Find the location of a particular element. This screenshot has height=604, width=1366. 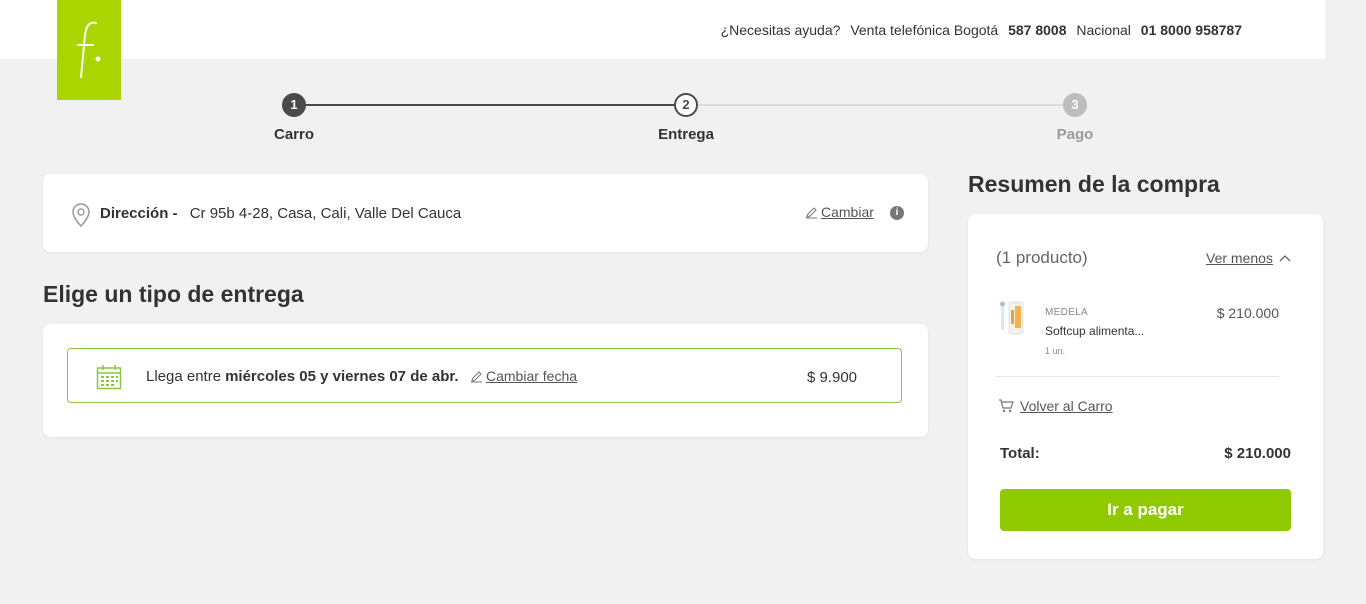

summary-title: Resumen de la compra is located at coordinates (1094, 184).